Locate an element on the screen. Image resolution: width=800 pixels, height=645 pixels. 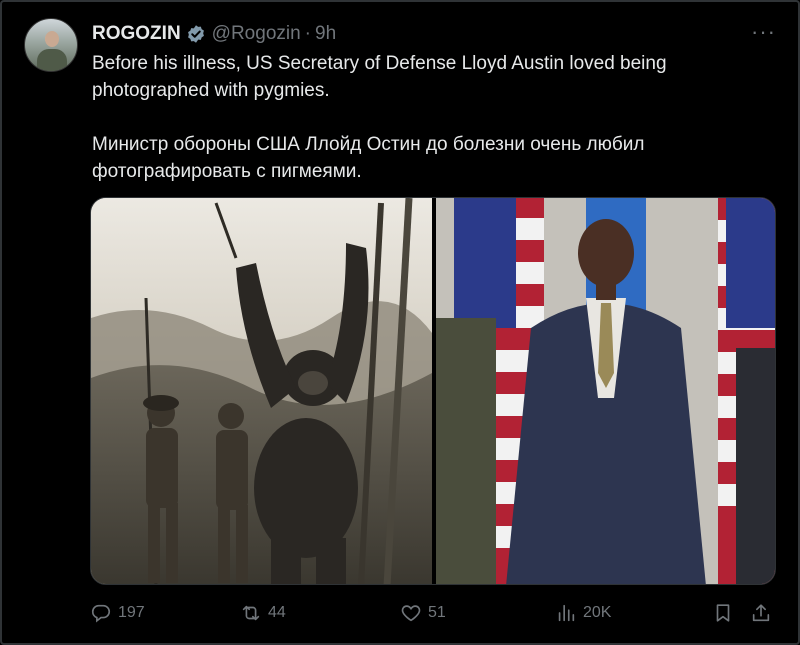
tweet-actions: 197 44 51 20K is located at coordinates (435, 613).